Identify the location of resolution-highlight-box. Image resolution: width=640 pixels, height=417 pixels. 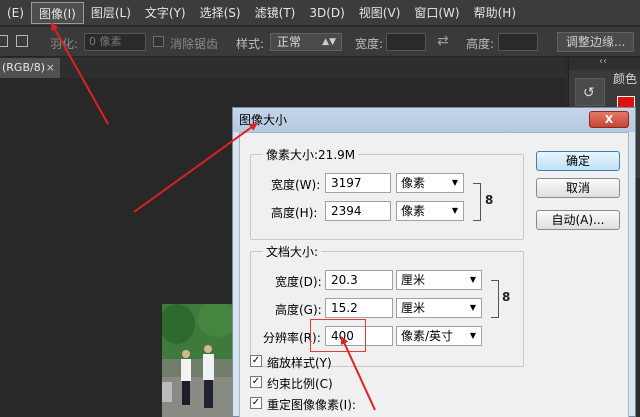
(338, 335).